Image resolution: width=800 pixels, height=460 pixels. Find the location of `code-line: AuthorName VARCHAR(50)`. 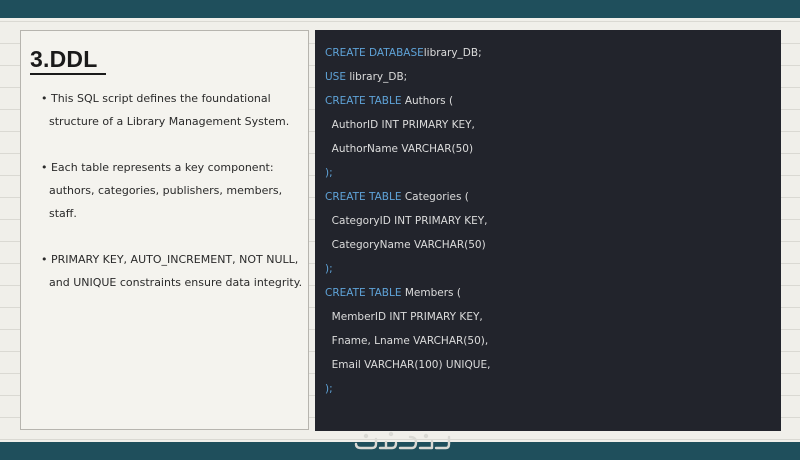

code-line: AuthorName VARCHAR(50) is located at coordinates (407, 149).